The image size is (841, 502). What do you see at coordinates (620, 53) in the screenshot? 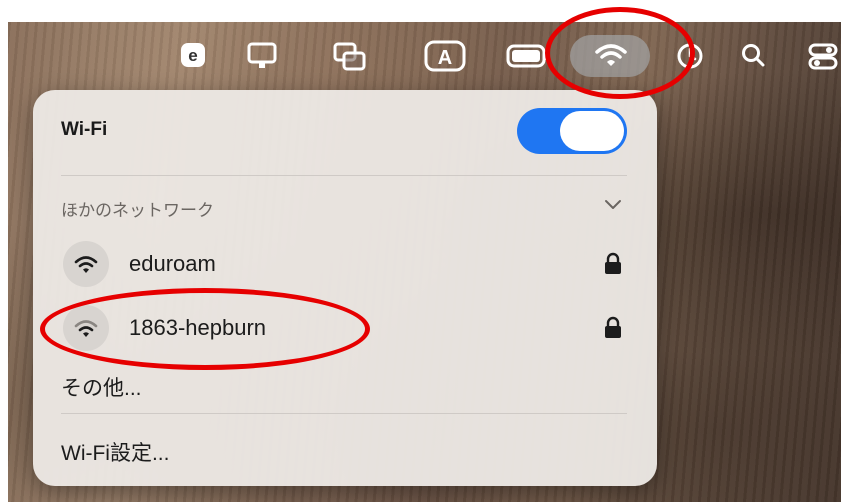
I see `annotation-circle-wifi` at bounding box center [620, 53].